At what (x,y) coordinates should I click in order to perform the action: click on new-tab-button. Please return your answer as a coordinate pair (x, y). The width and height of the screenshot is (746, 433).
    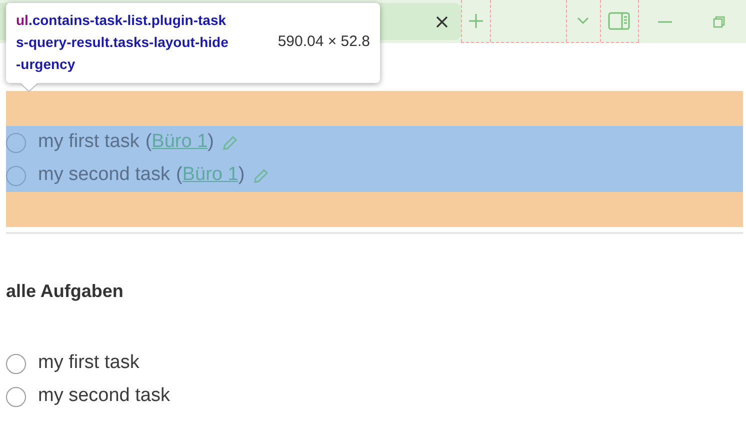
    Looking at the image, I should click on (475, 21).